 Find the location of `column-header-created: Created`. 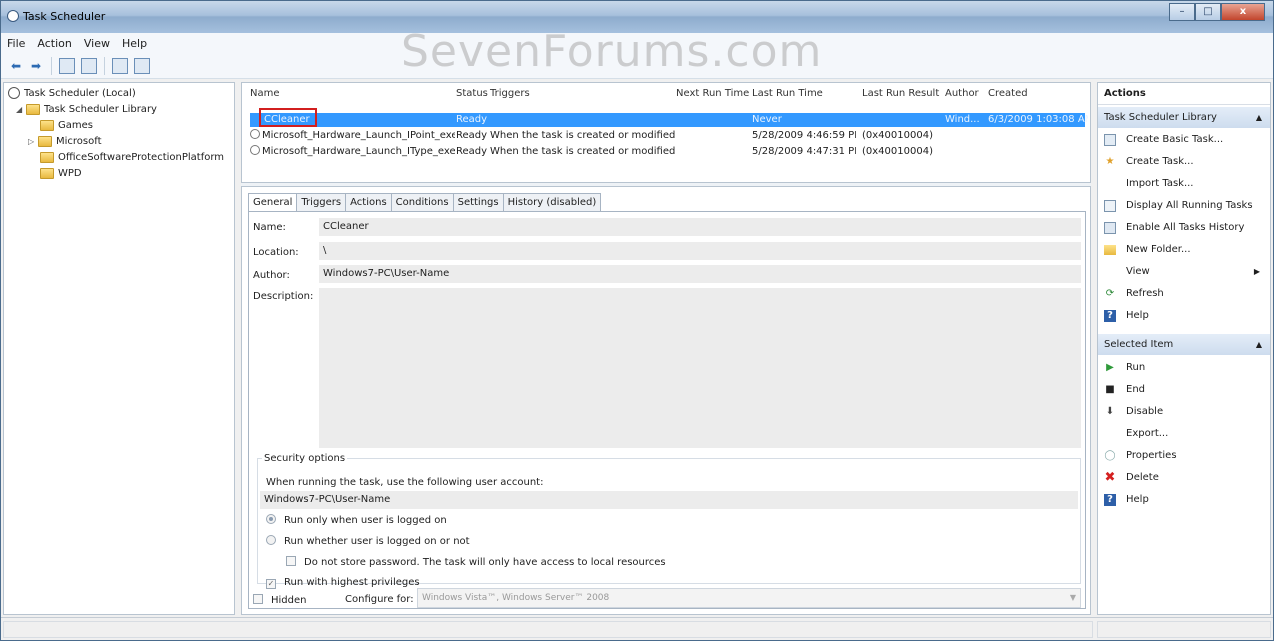

column-header-created: Created is located at coordinates (1008, 94).